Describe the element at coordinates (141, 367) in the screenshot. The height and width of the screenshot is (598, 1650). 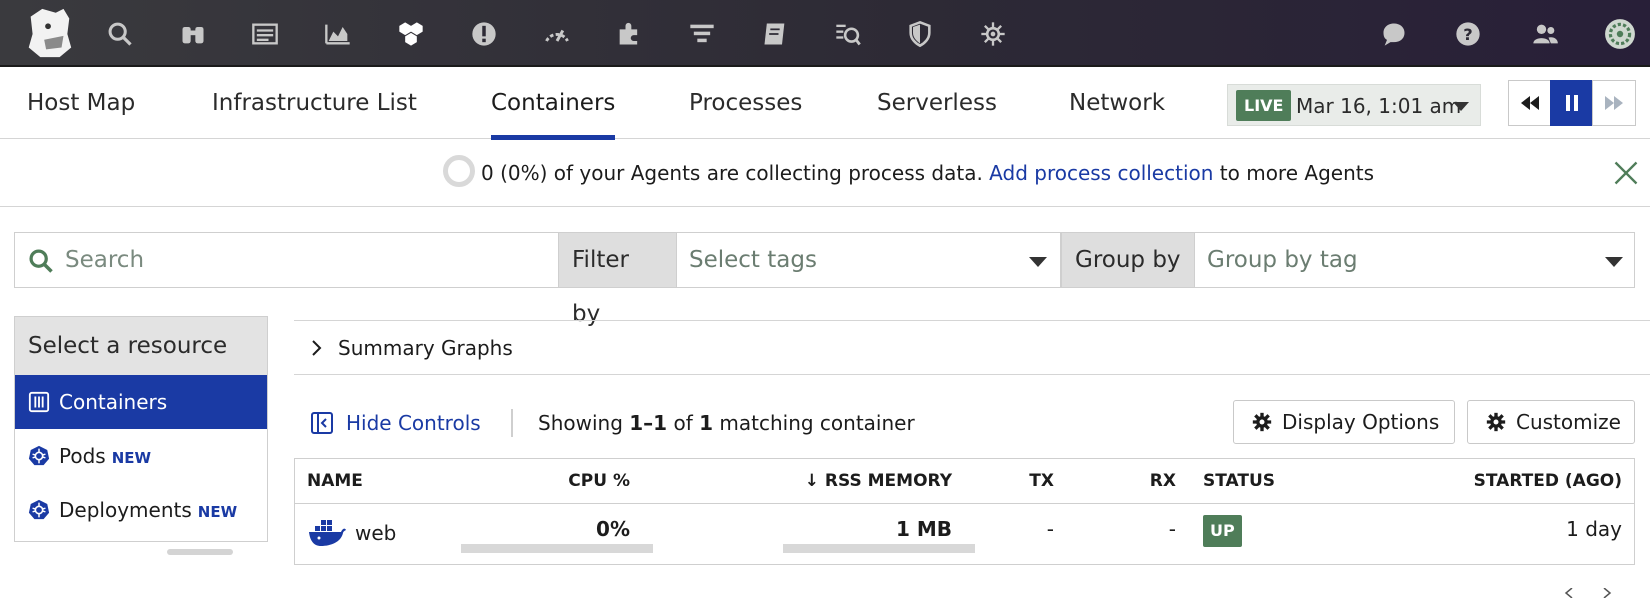
I see `resource-panel-header: Select a resource (6)` at that location.